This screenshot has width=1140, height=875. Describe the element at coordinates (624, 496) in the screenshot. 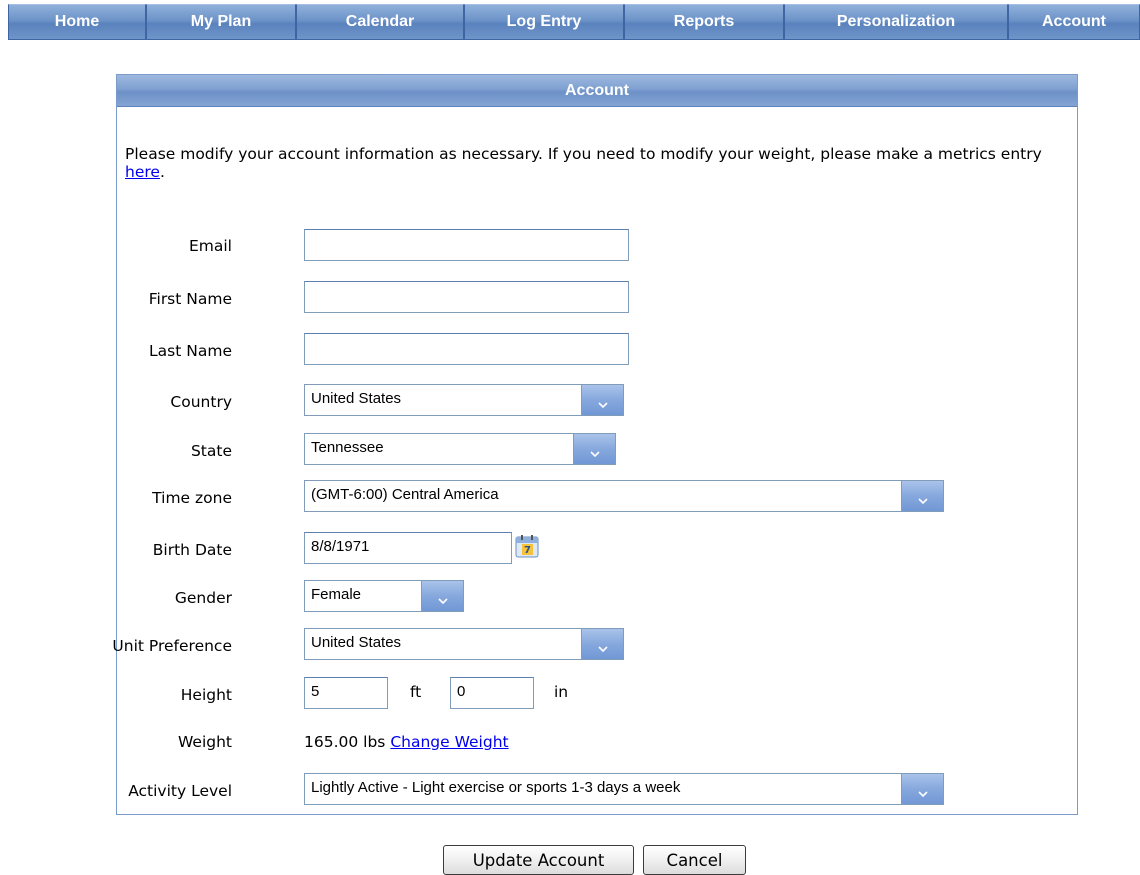

I see `time-zone-select: (GMT-6:00) Central America` at that location.